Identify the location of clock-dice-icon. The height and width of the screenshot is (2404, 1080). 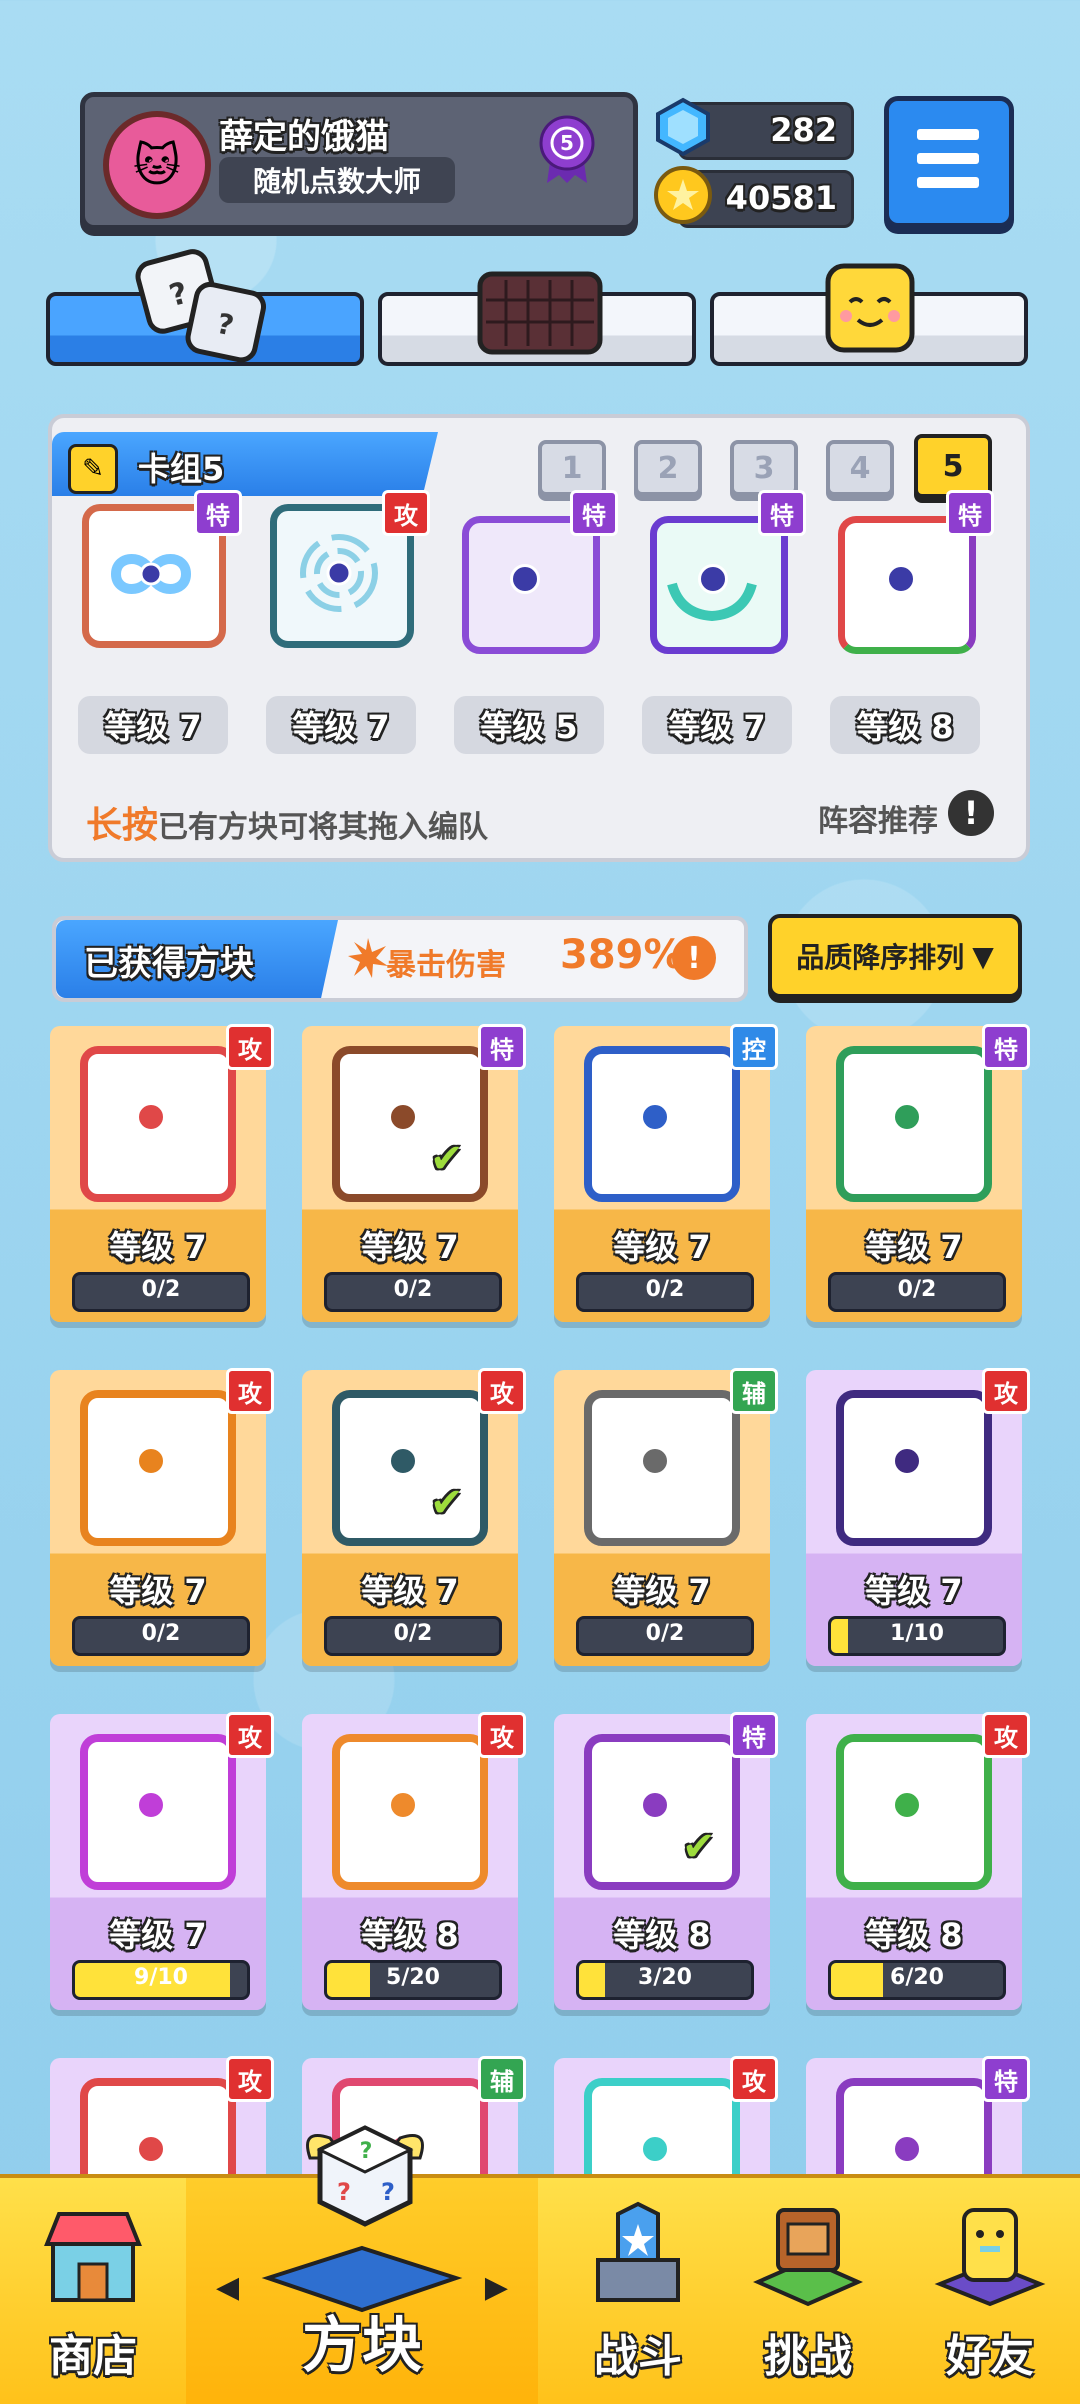
(662, 1468).